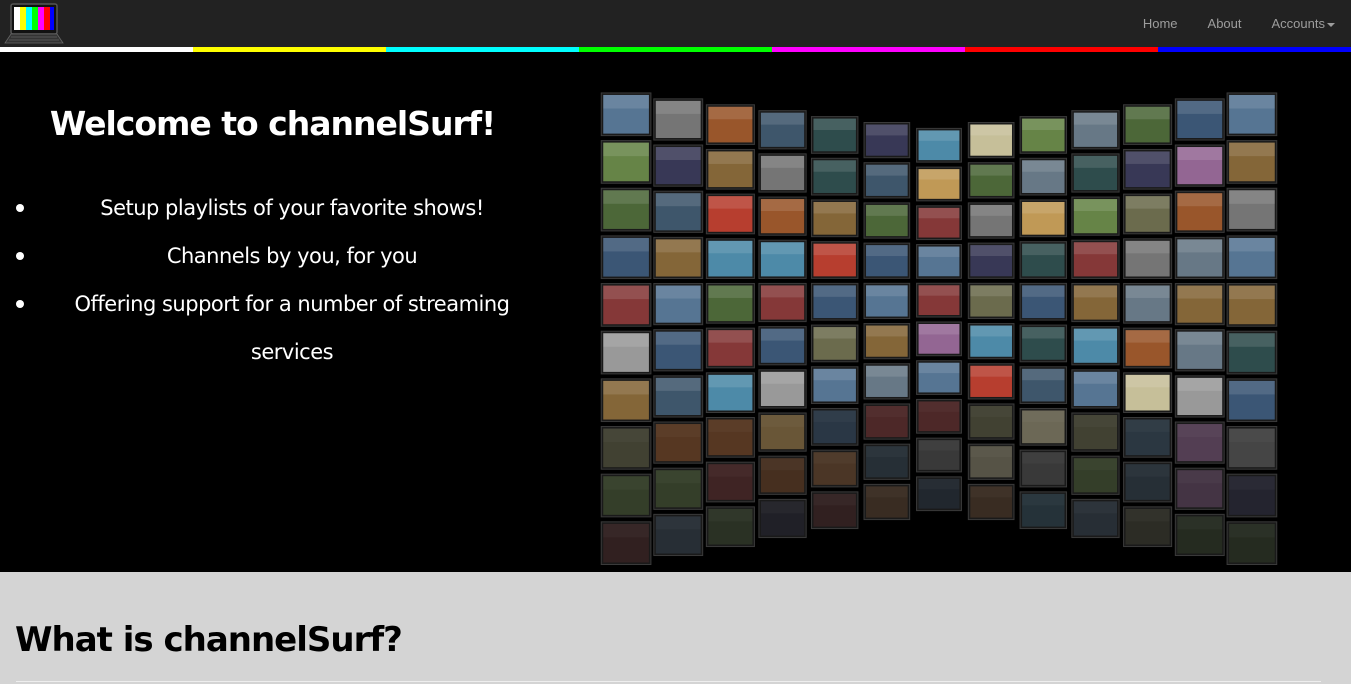 The height and width of the screenshot is (684, 1351). I want to click on nav-home-link: Home, so click(1160, 23).